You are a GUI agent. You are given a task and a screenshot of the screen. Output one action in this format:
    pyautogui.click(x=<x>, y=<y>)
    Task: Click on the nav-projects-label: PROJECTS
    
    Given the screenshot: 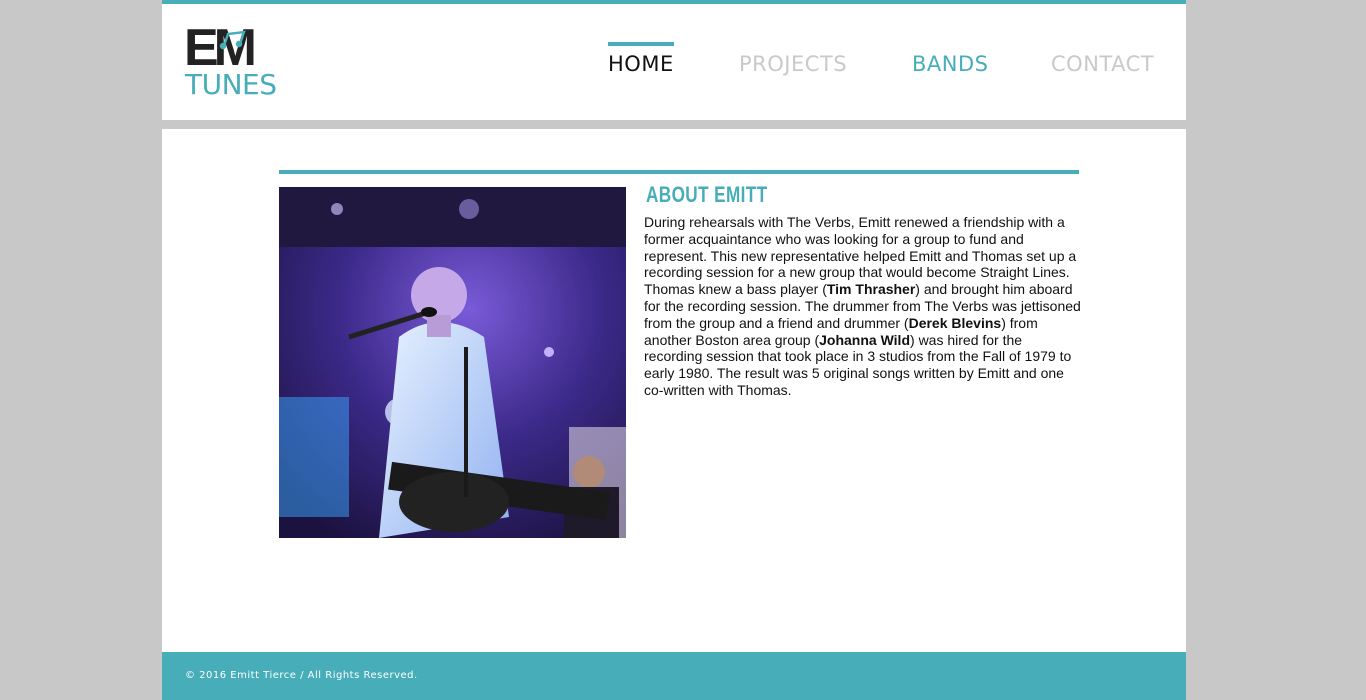 What is the action you would take?
    pyautogui.click(x=793, y=64)
    